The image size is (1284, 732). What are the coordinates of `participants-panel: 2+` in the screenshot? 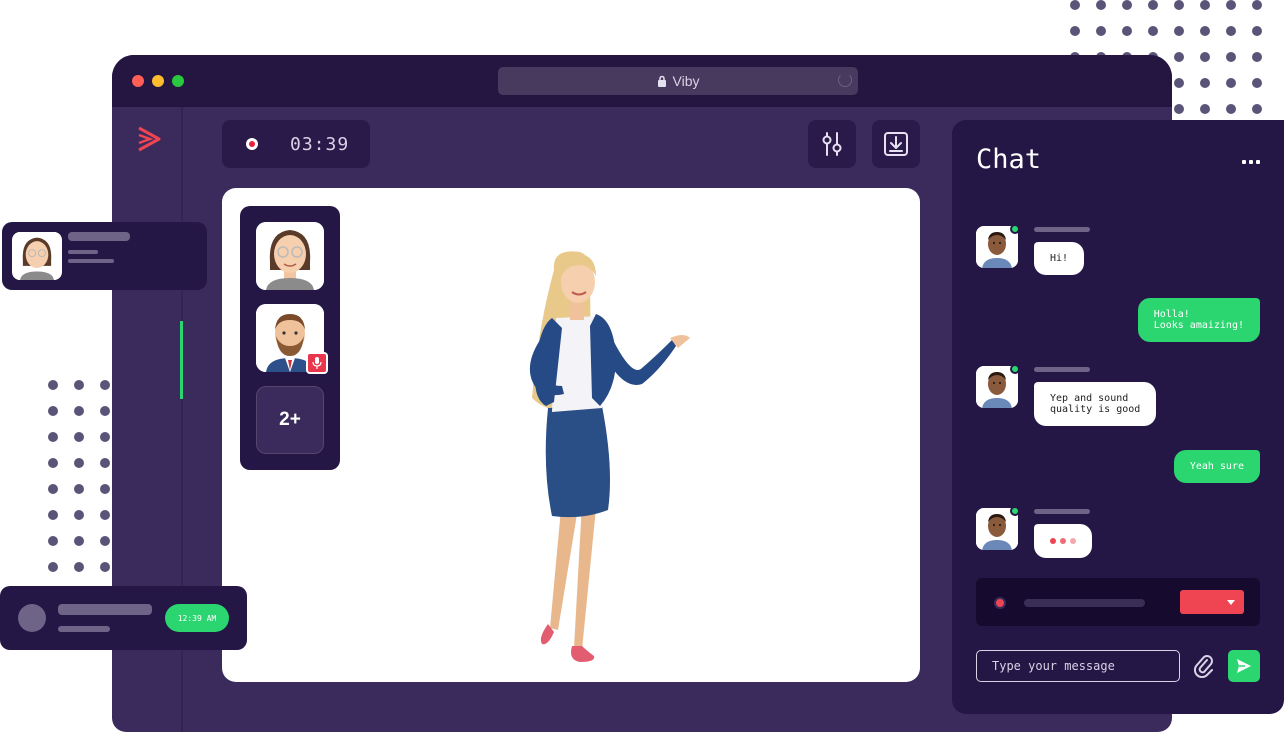 It's located at (290, 338).